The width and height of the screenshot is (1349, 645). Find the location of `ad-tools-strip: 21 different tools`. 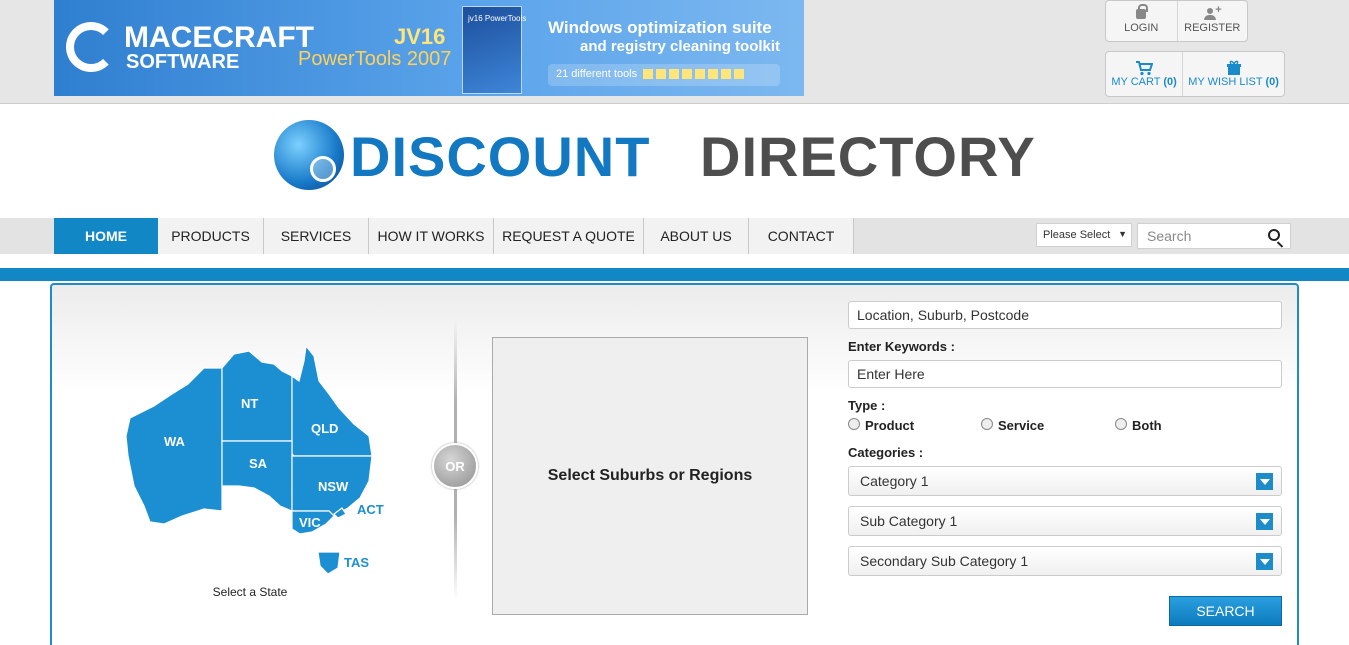

ad-tools-strip: 21 different tools is located at coordinates (664, 75).